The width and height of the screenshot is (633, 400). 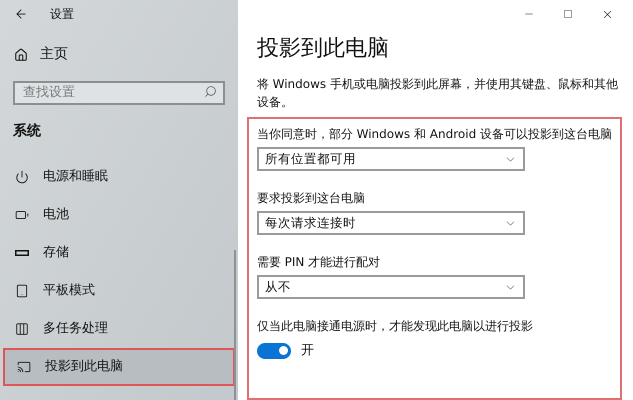 What do you see at coordinates (395, 326) in the screenshot?
I see `setting-label: 仅当此电脑接通电源时，才能发现此电脑以进行投影` at bounding box center [395, 326].